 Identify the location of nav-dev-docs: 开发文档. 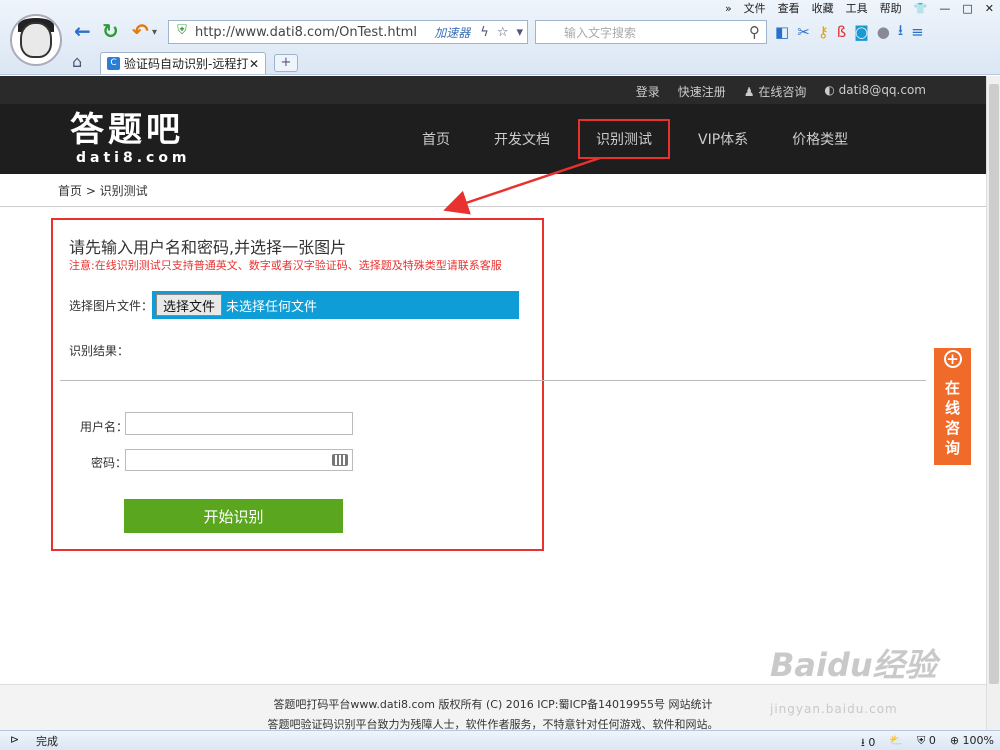
(522, 139).